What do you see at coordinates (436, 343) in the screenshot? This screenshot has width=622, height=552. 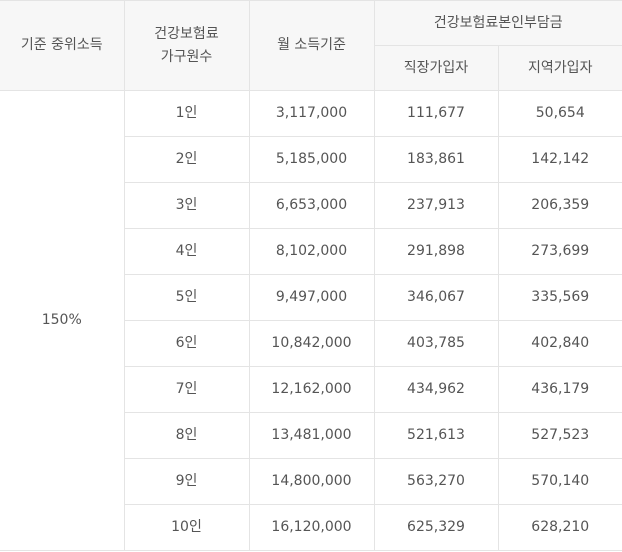 I see `employee-cell: 403,785` at bounding box center [436, 343].